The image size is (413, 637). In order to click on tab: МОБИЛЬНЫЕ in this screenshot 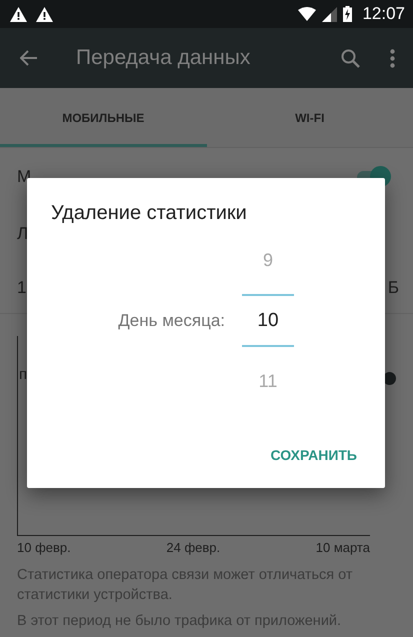, I will do `click(103, 117)`.